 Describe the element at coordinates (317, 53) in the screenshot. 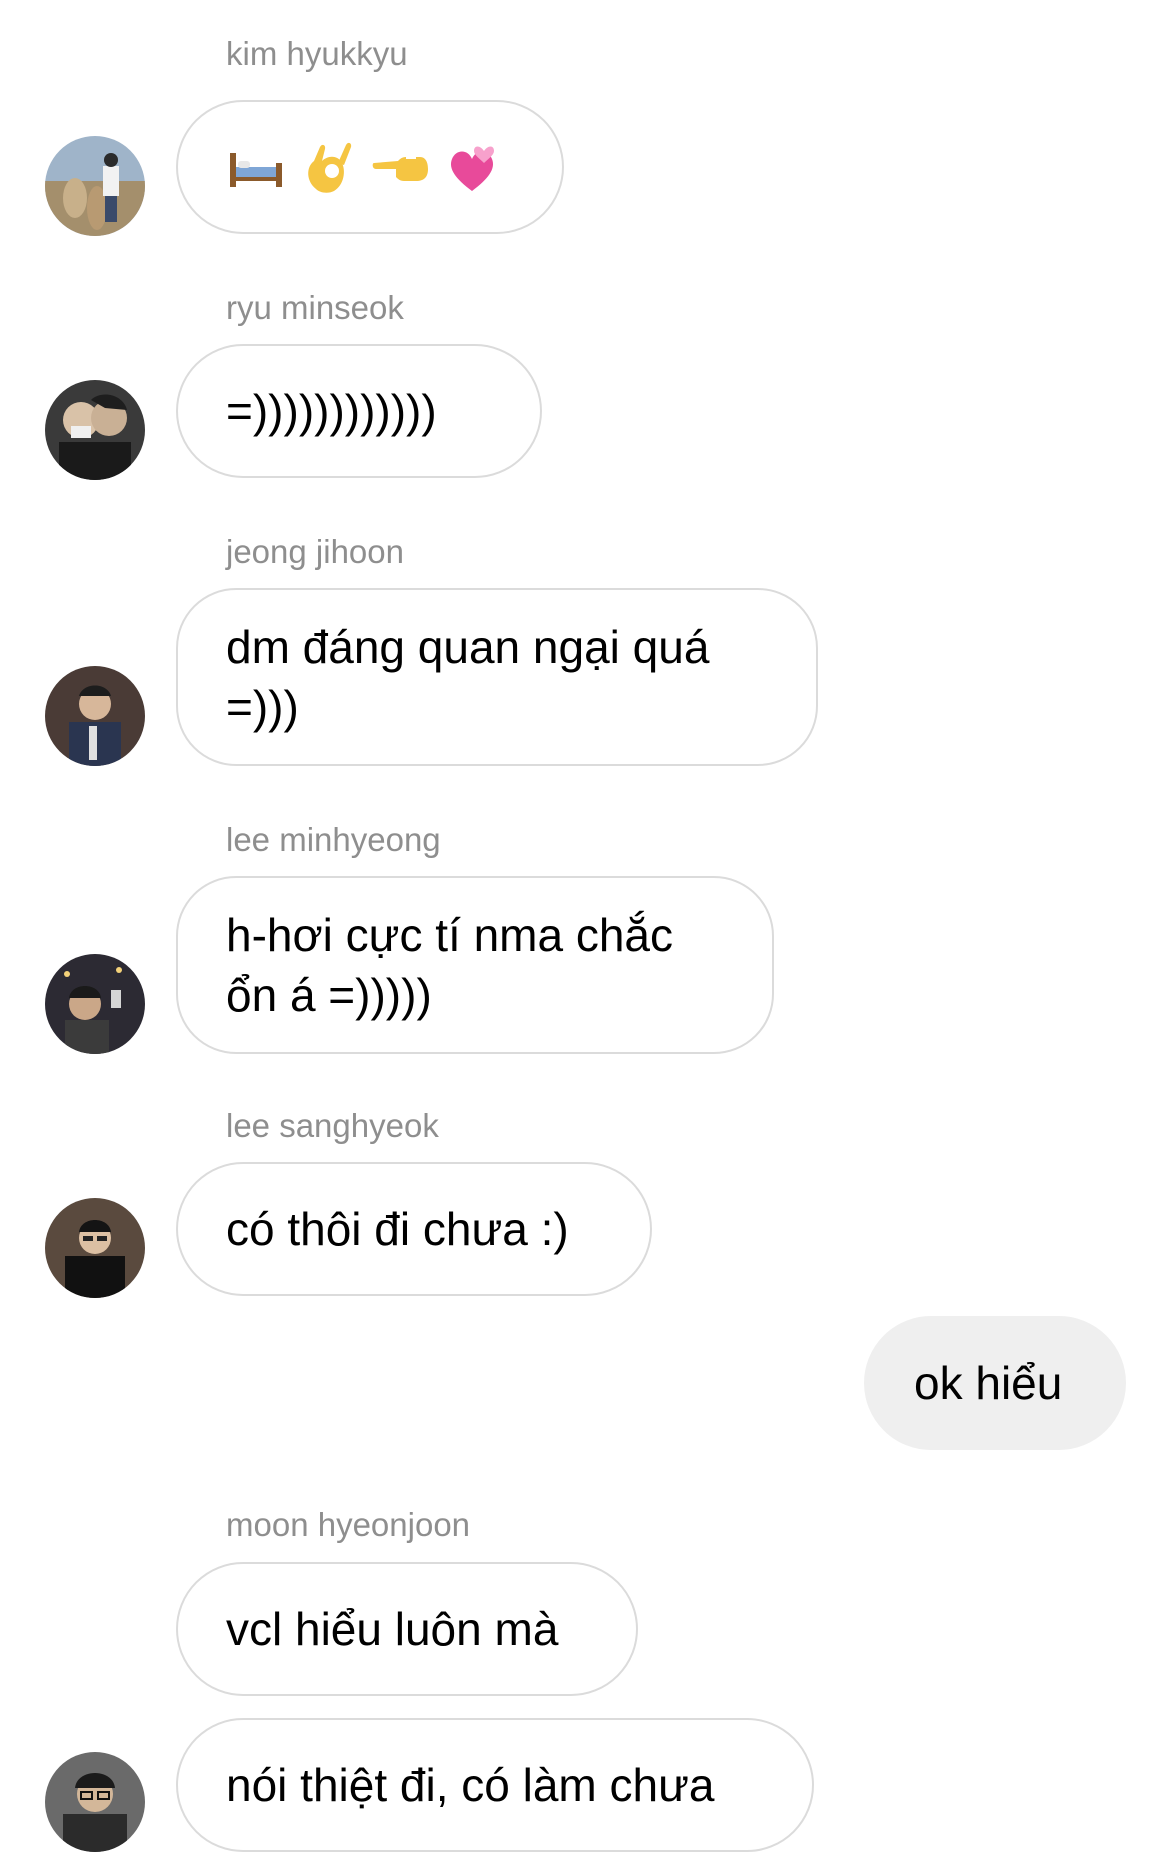

I see `sender-name: kim hyukkyu` at that location.